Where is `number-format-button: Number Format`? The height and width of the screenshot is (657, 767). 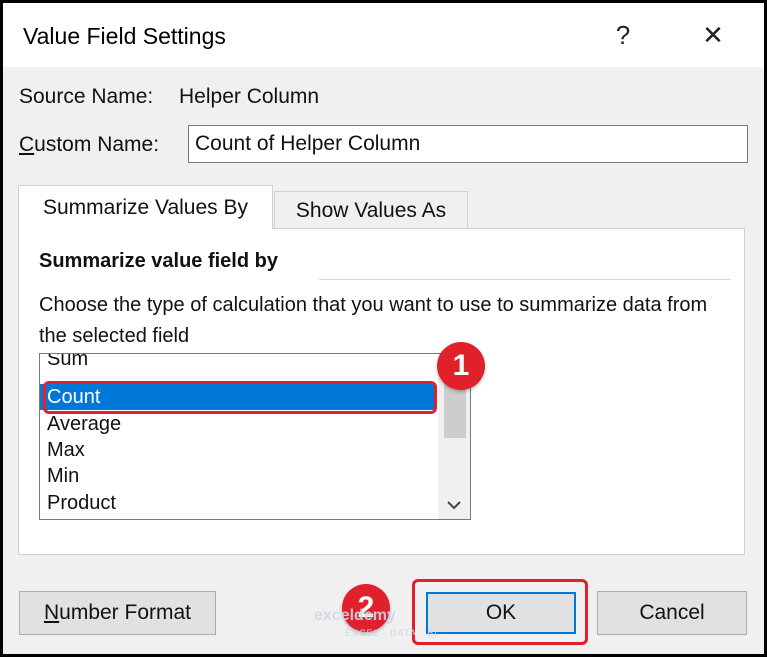
number-format-button: Number Format is located at coordinates (117, 613).